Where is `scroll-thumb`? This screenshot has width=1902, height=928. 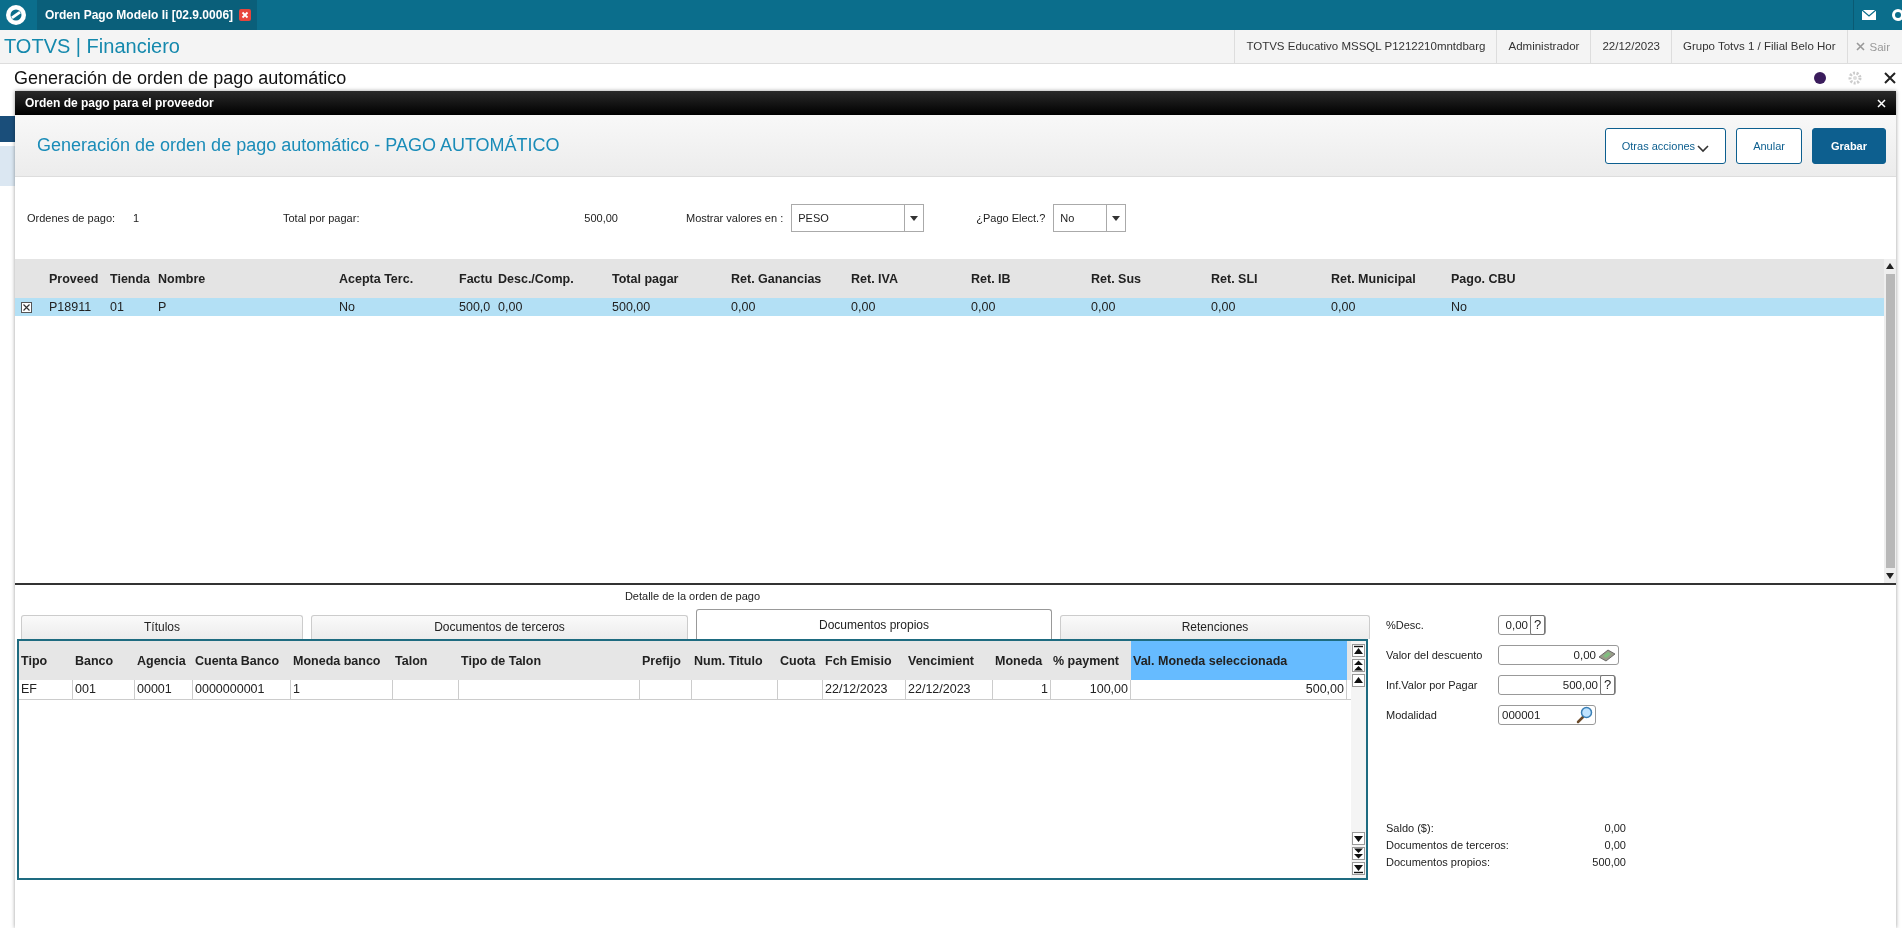
scroll-thumb is located at coordinates (1890, 421).